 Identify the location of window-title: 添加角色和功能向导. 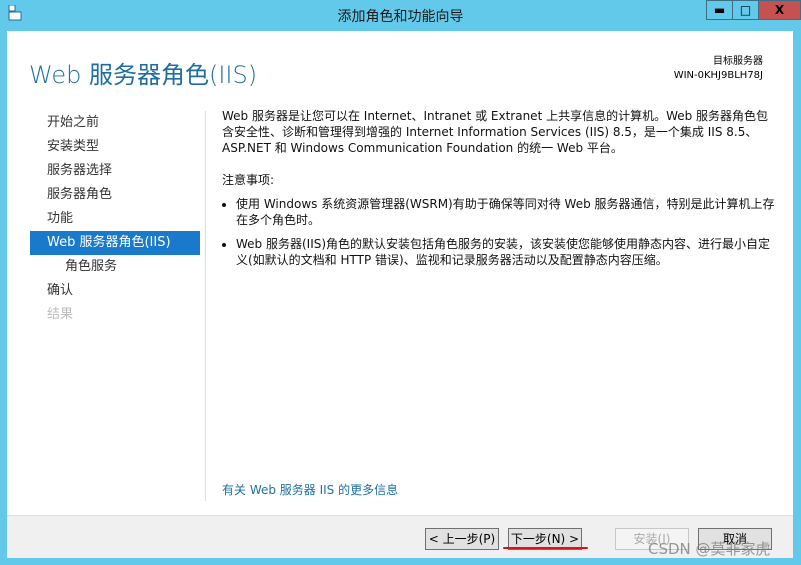
(400, 17).